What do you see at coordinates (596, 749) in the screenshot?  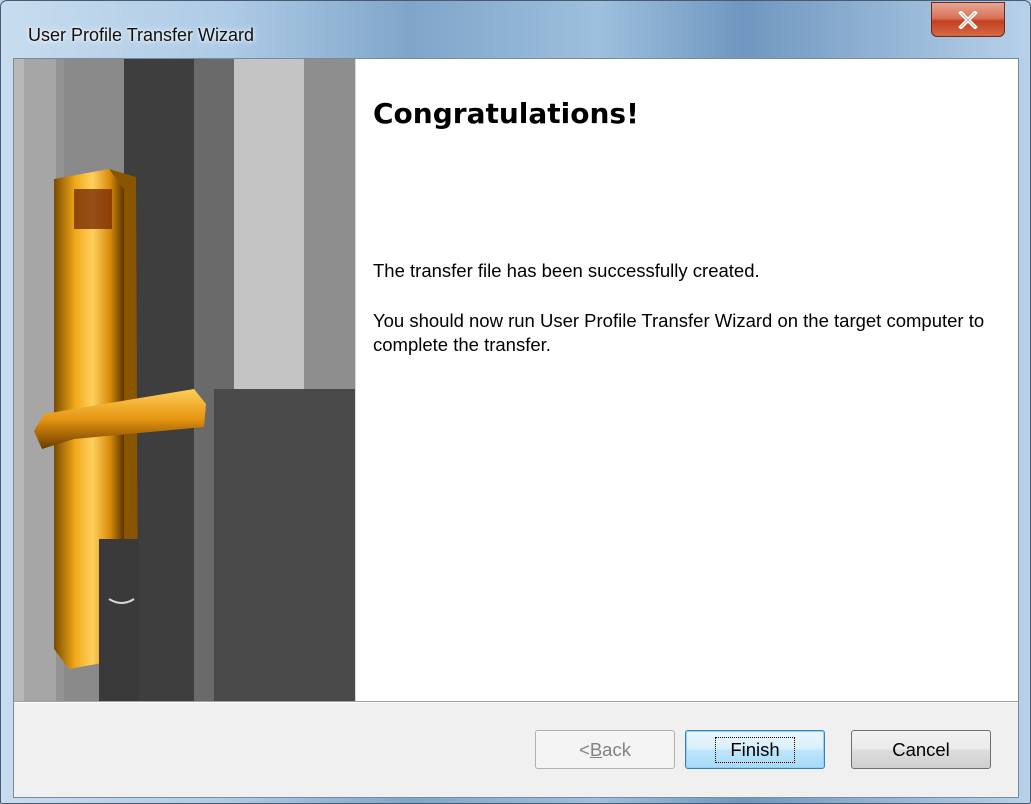 I see `back-button-mnemonic: B` at bounding box center [596, 749].